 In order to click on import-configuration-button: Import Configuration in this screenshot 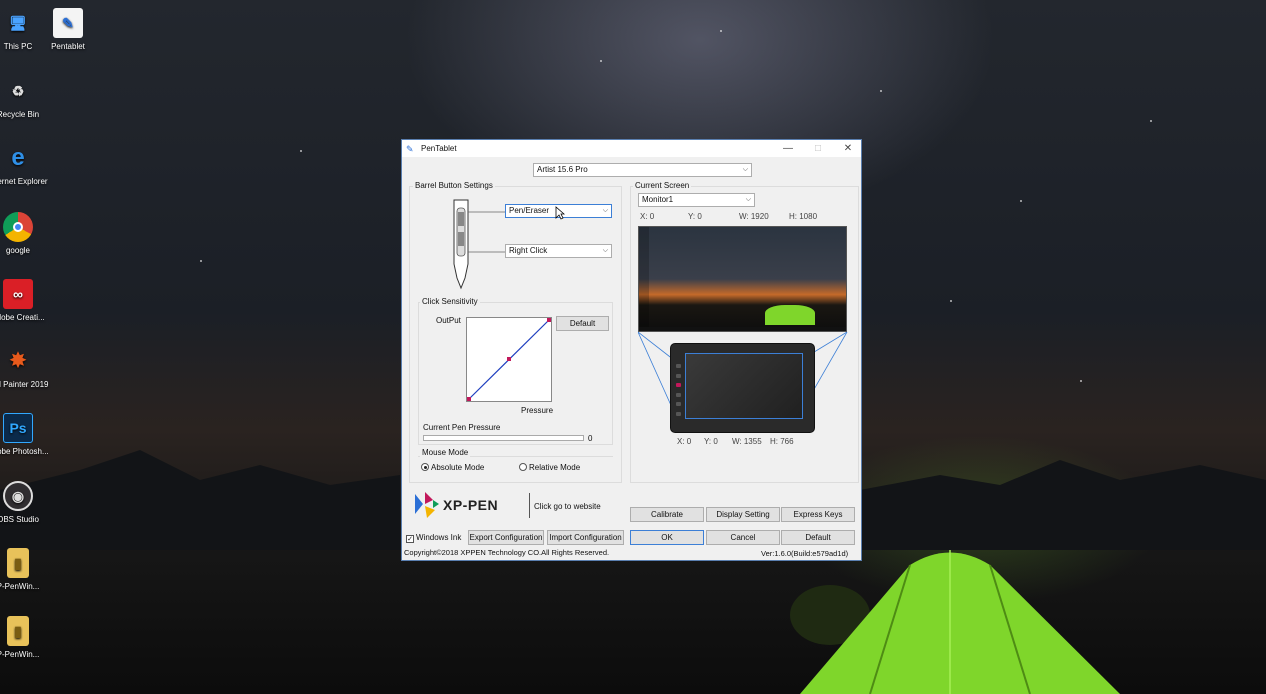, I will do `click(585, 537)`.